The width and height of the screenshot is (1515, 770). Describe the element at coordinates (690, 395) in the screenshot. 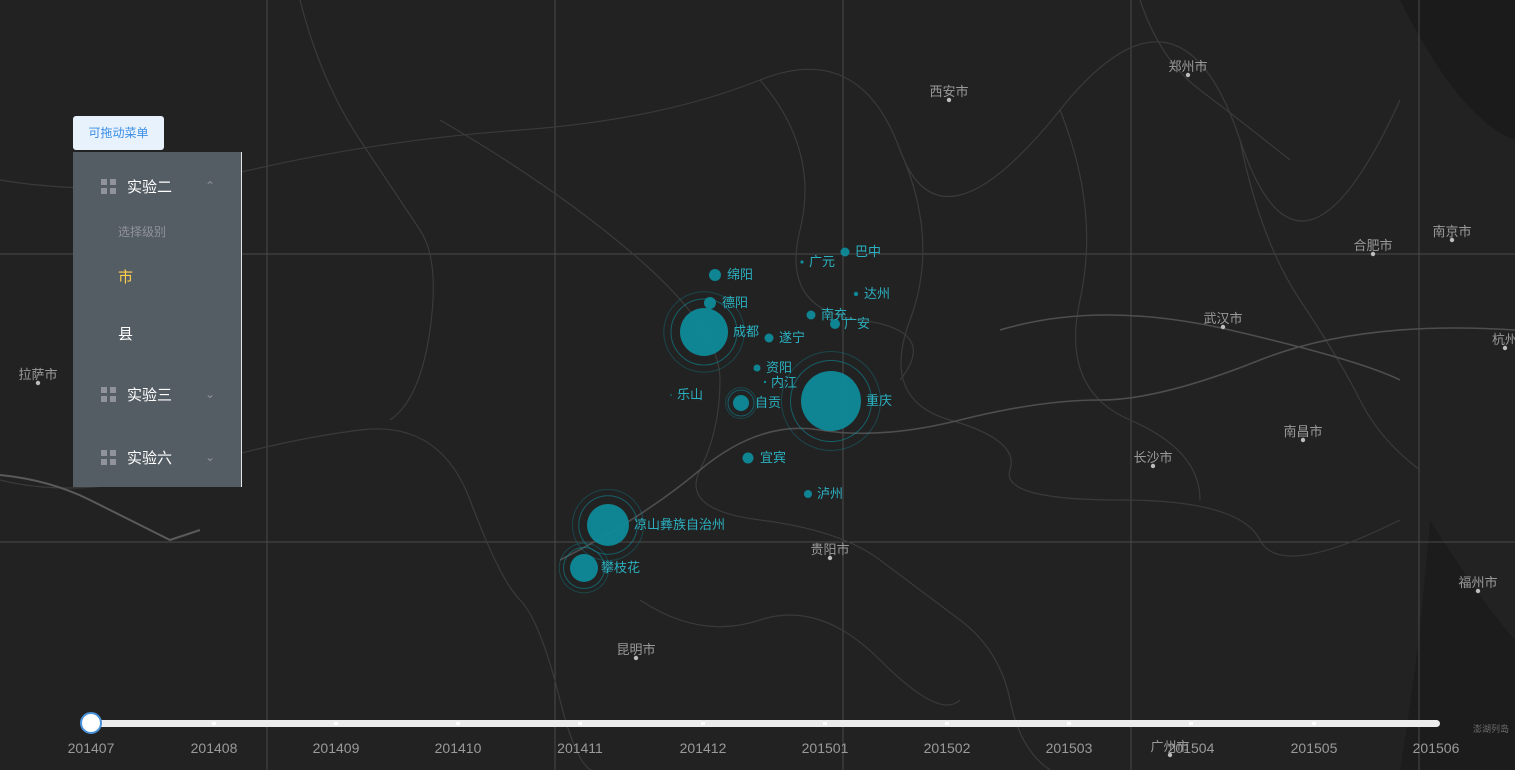

I see `data-point-label: 乐山` at that location.